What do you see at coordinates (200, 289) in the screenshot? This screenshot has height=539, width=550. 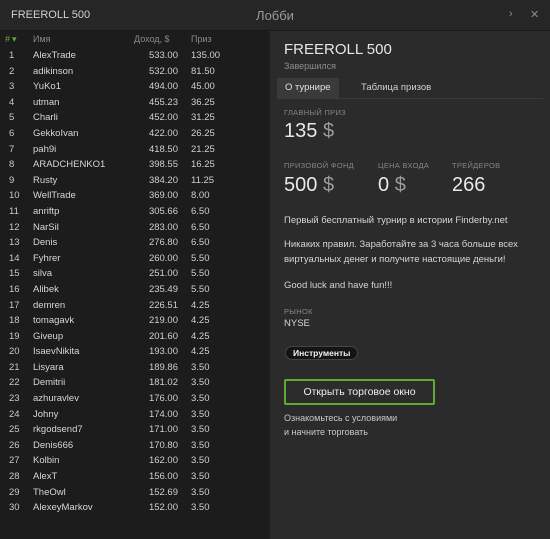 I see `row-prize: 5.50` at bounding box center [200, 289].